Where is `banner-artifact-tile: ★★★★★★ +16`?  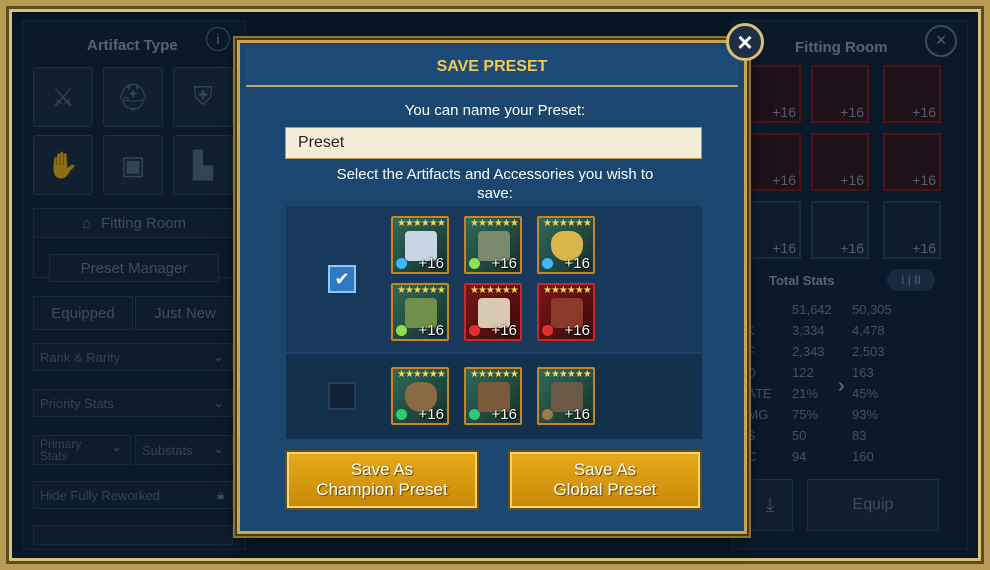
banner-artifact-tile: ★★★★★★ +16 is located at coordinates (566, 396).